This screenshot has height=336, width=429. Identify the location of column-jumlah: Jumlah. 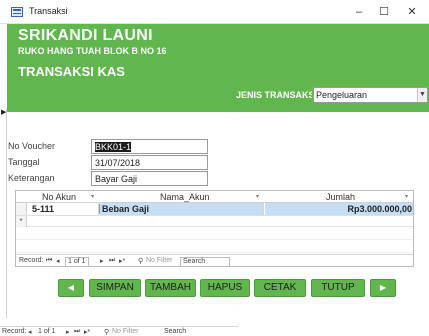
(340, 197).